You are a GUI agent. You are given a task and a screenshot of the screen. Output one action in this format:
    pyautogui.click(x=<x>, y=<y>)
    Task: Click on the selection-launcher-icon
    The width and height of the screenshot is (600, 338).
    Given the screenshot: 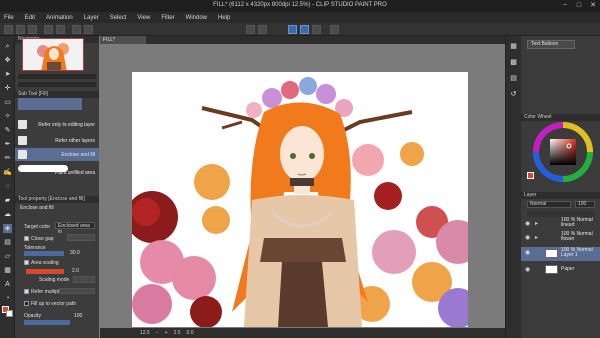 What is the action you would take?
    pyautogui.click(x=262, y=29)
    